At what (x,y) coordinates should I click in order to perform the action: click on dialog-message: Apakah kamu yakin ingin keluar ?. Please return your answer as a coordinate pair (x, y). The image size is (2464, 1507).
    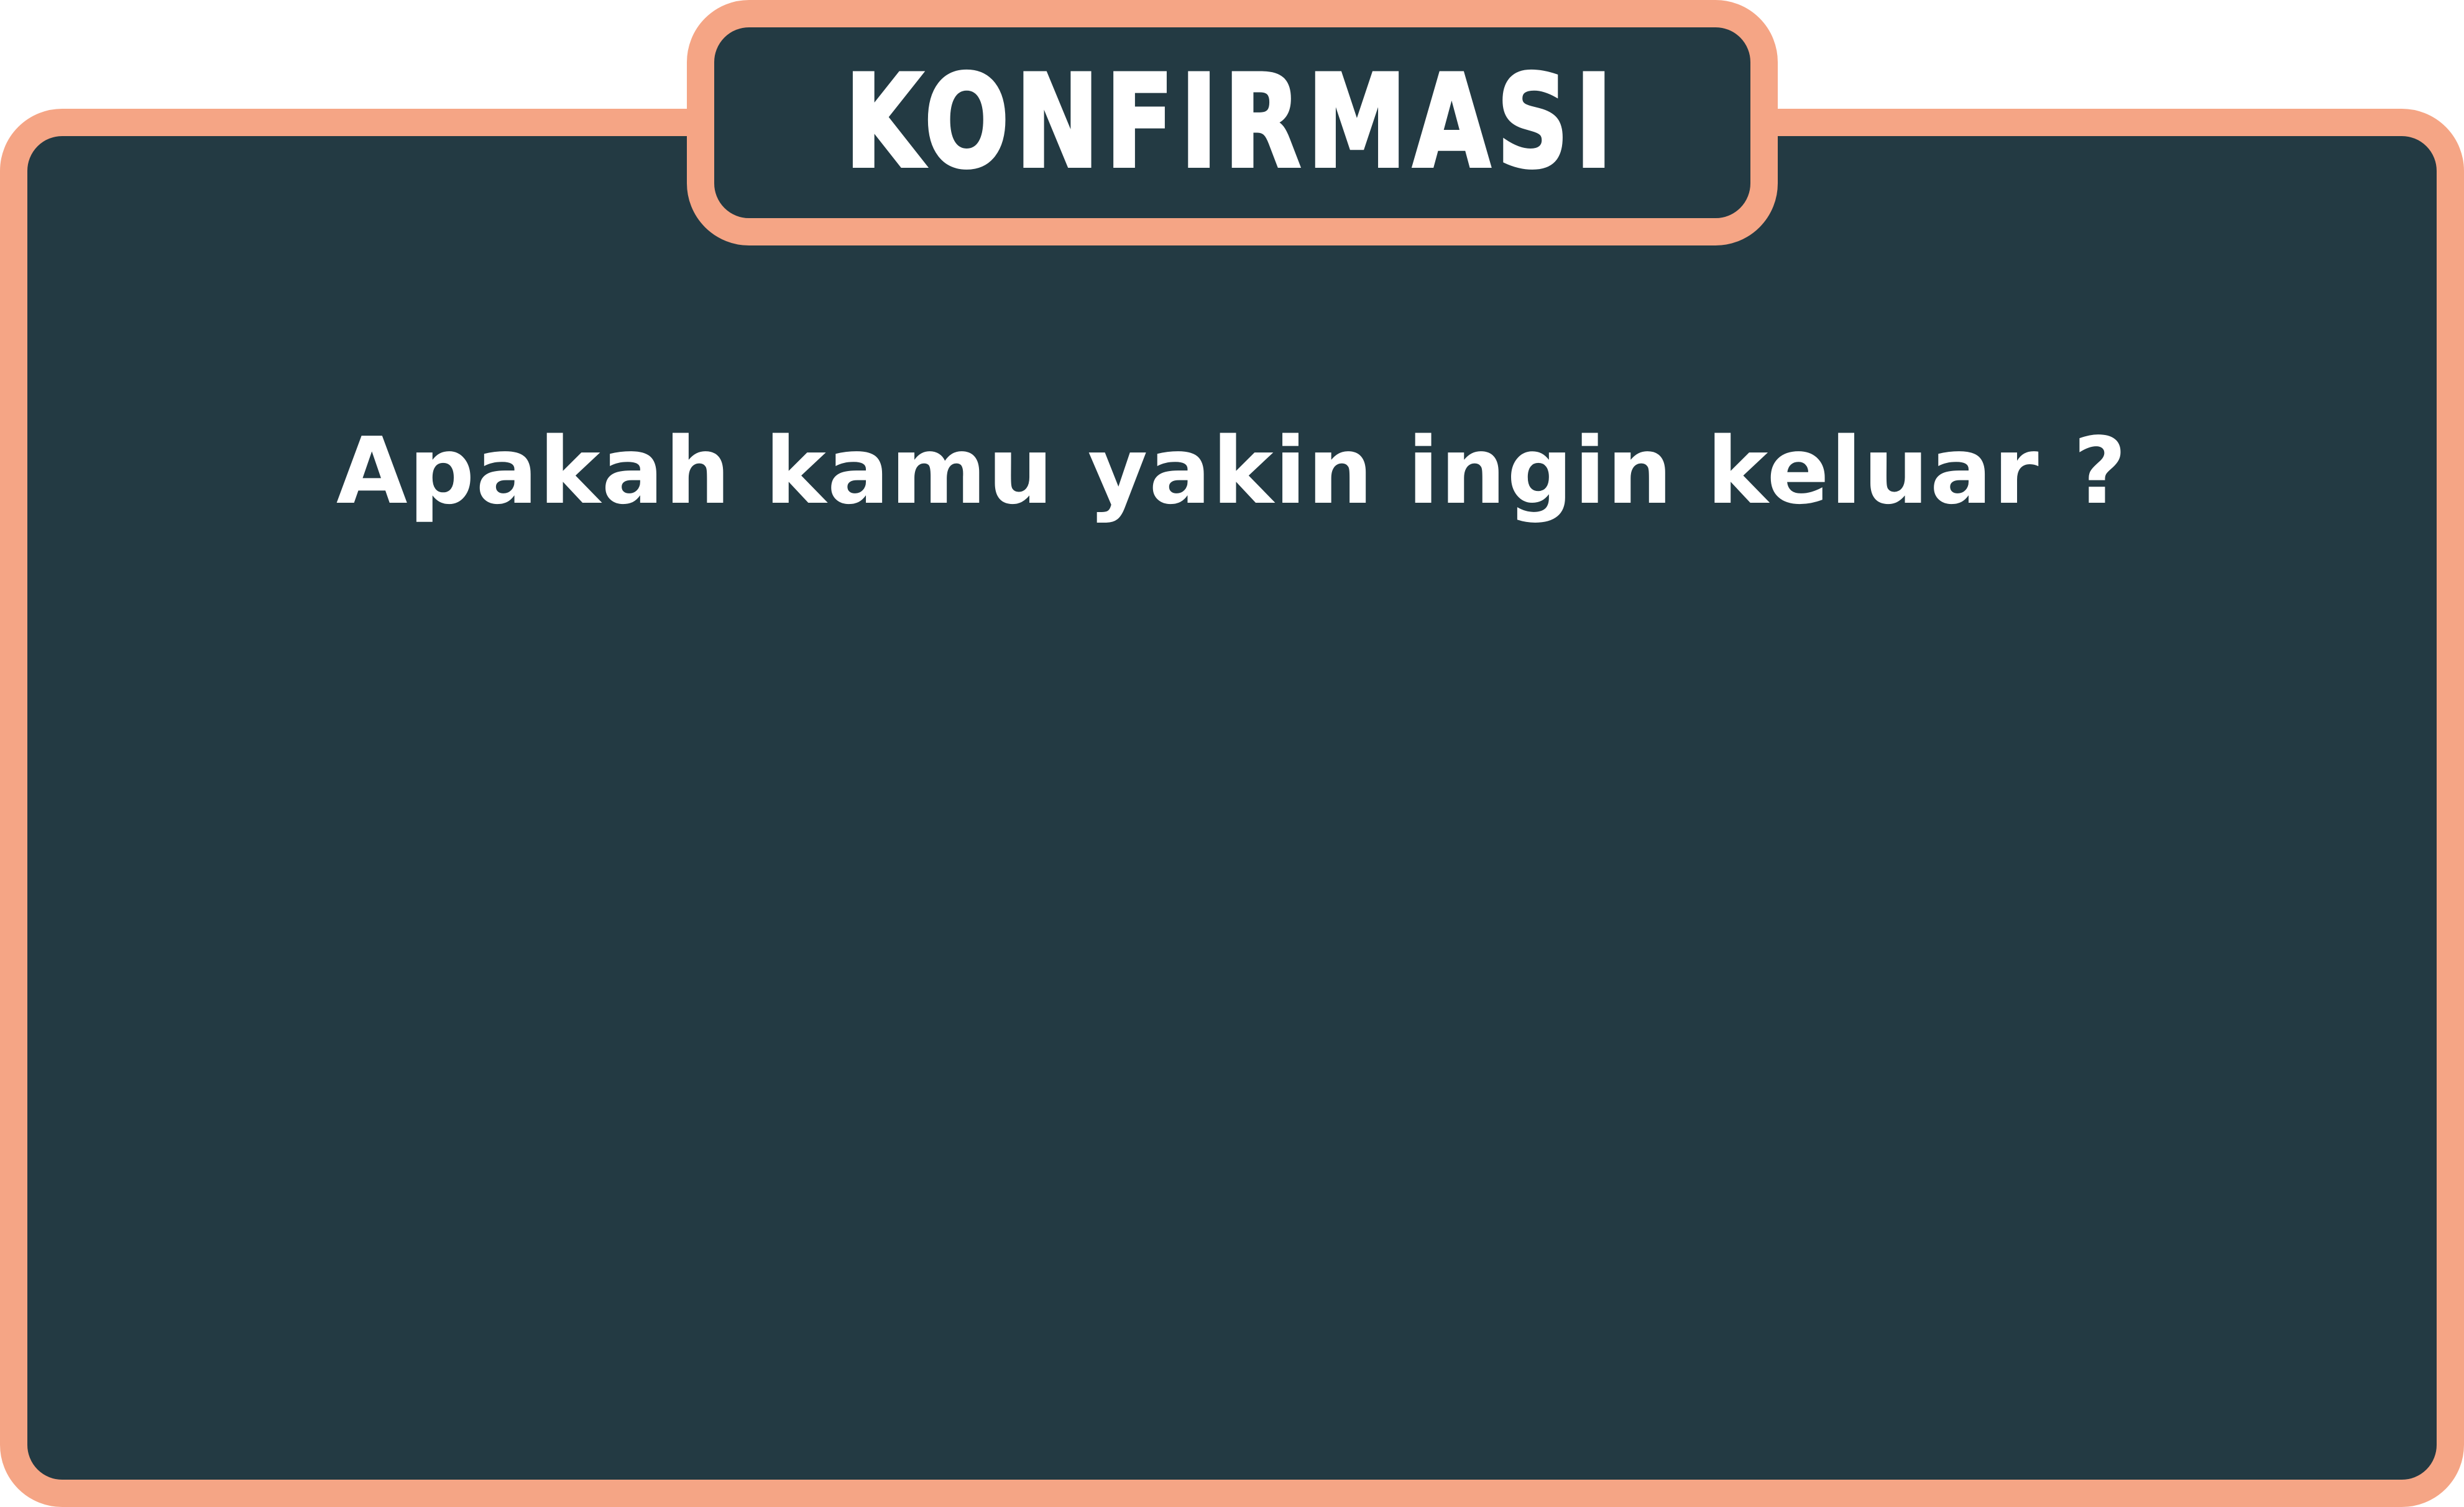
    Looking at the image, I should click on (1232, 471).